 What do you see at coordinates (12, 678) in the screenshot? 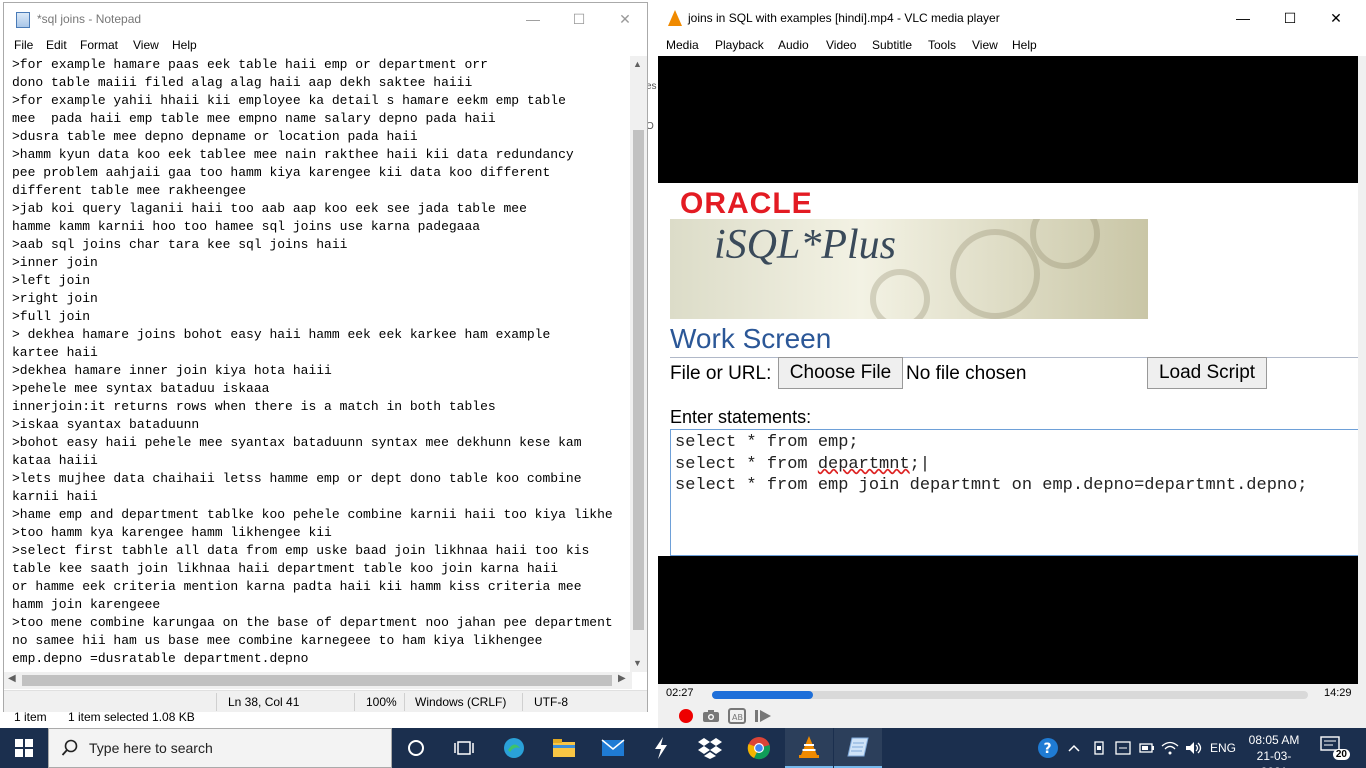
I see `scroll-left-arrow-icon: ◀` at bounding box center [12, 678].